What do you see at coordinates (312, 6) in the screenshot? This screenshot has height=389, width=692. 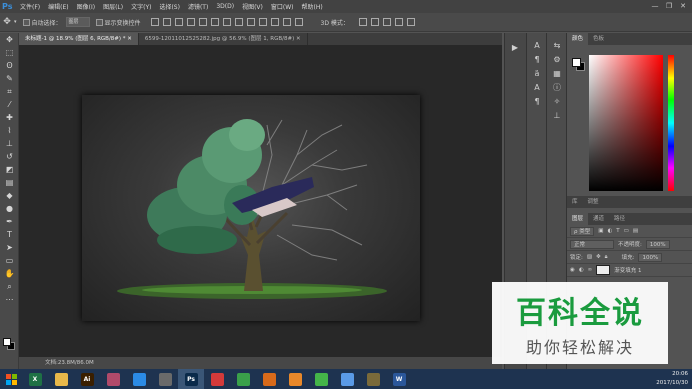 I see `menu-help: 帮助(H)` at bounding box center [312, 6].